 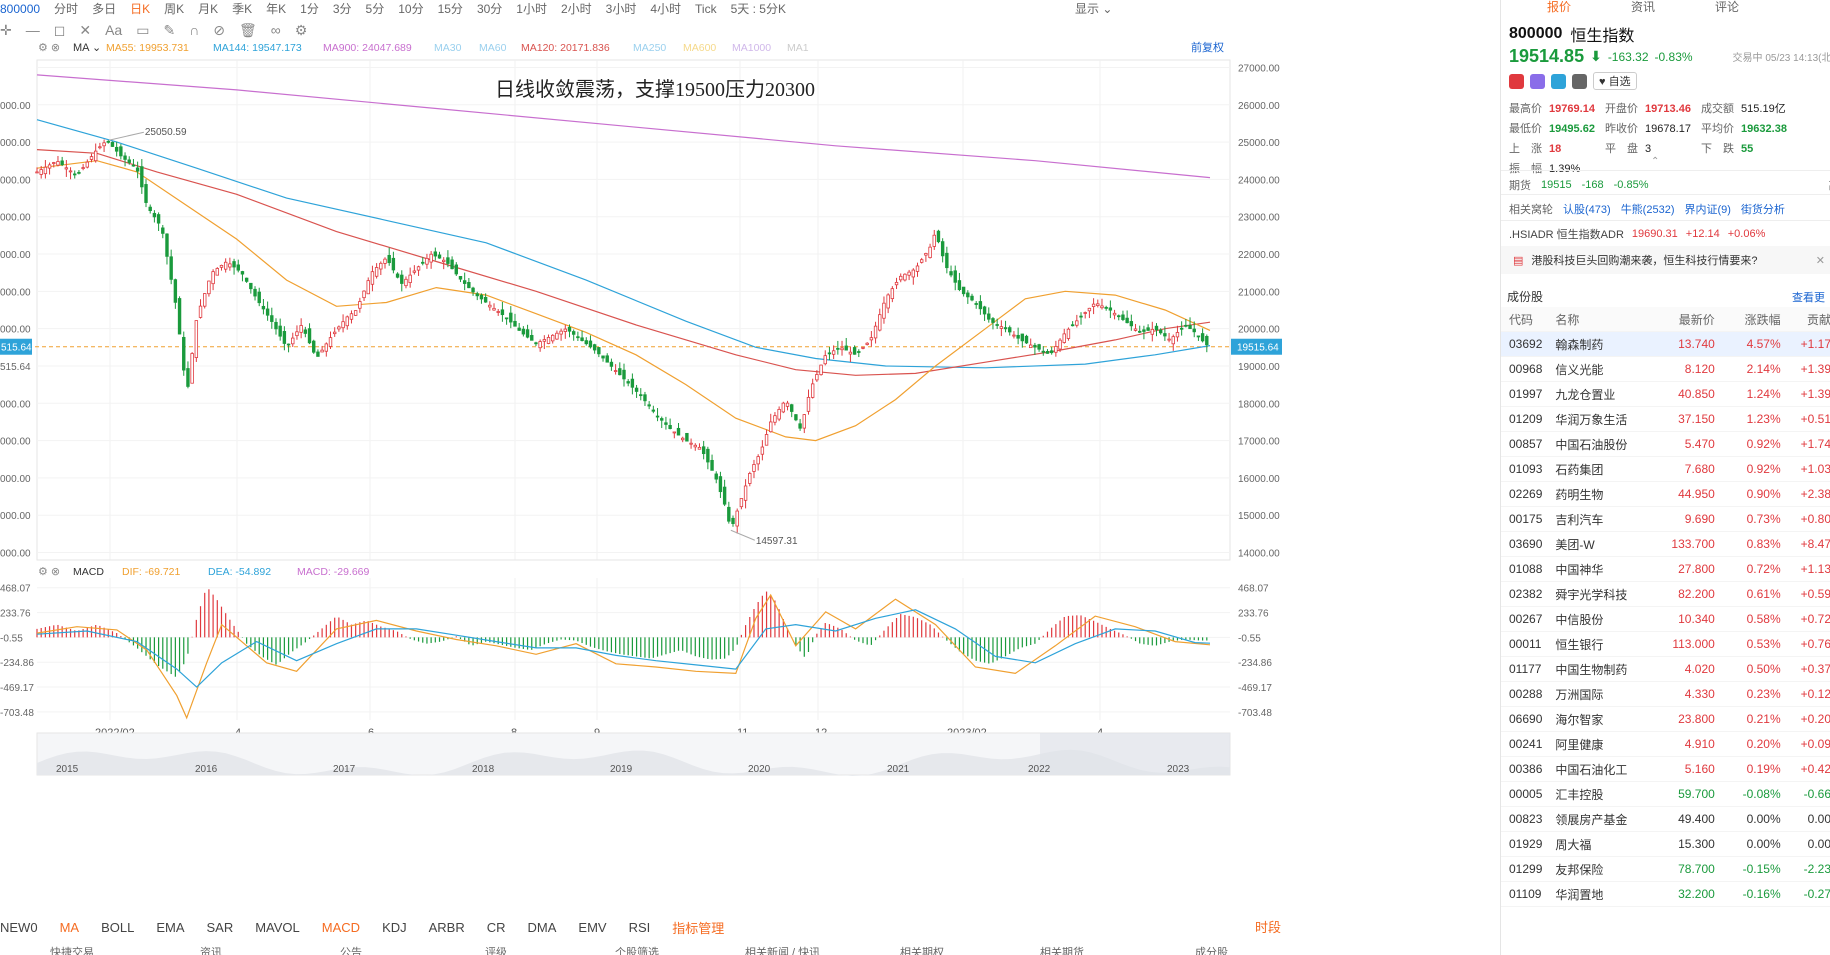 I want to click on period-tab: 季K, so click(x=242, y=9).